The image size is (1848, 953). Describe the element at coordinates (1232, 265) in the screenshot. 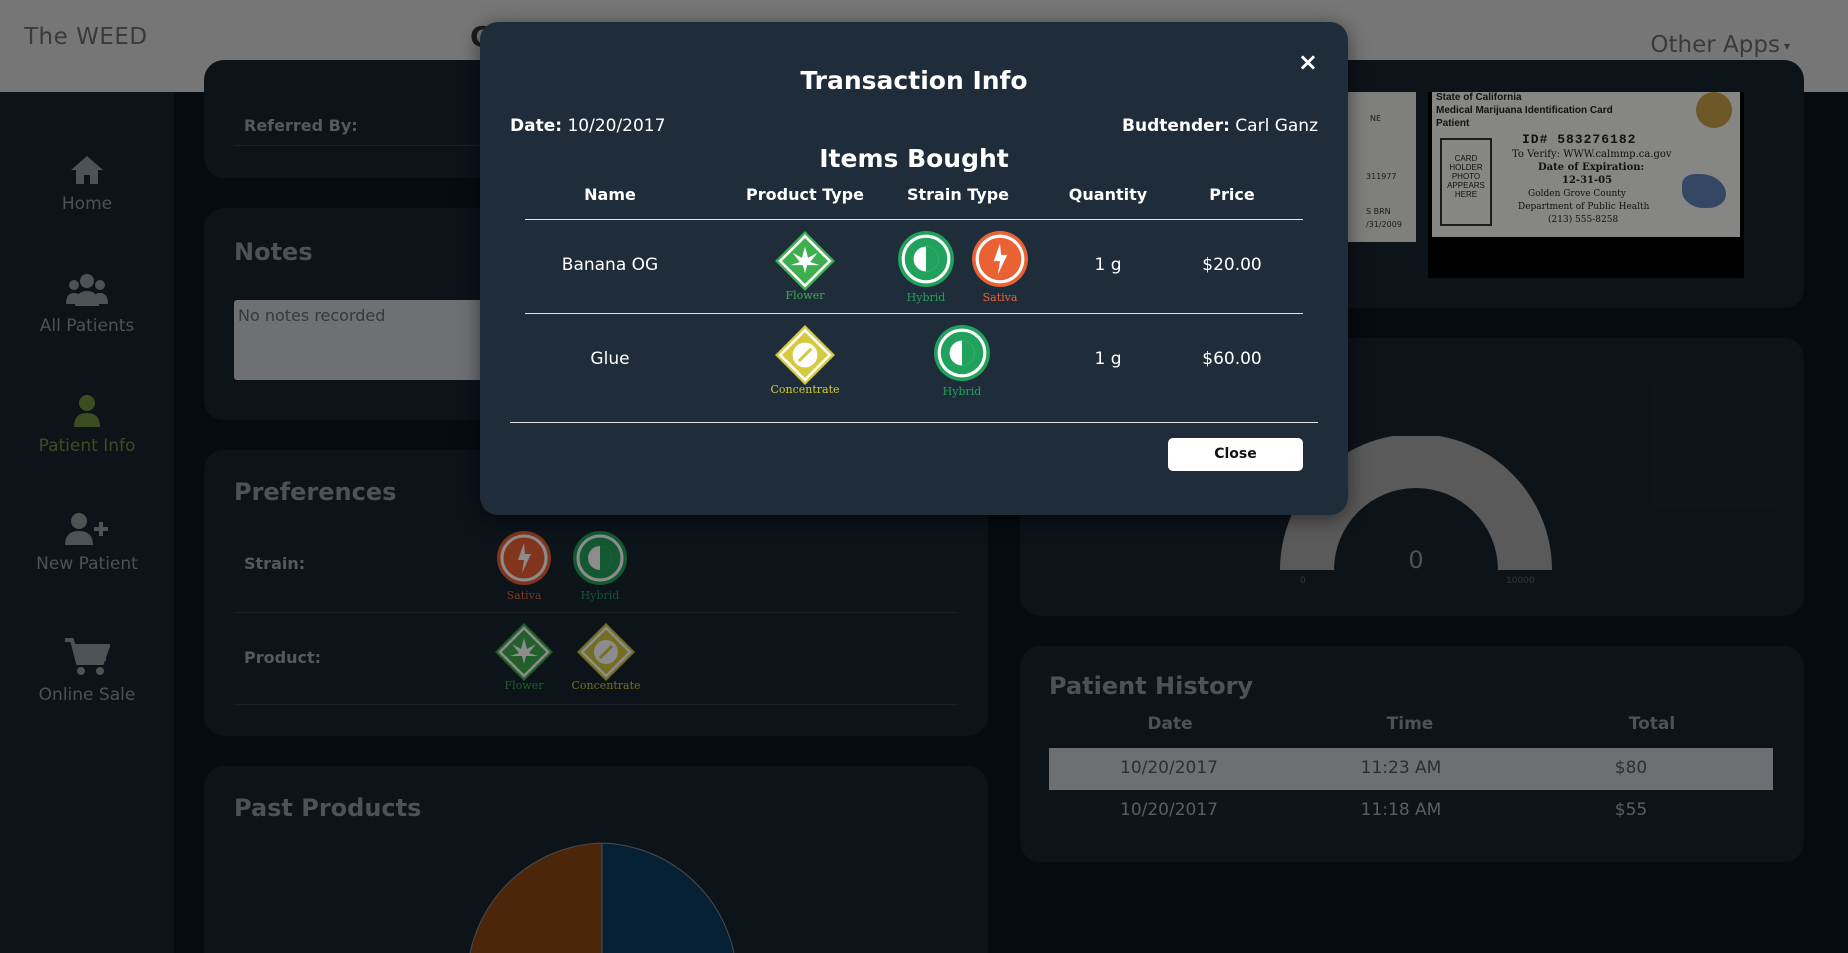

I see `item-price: $20.00` at that location.